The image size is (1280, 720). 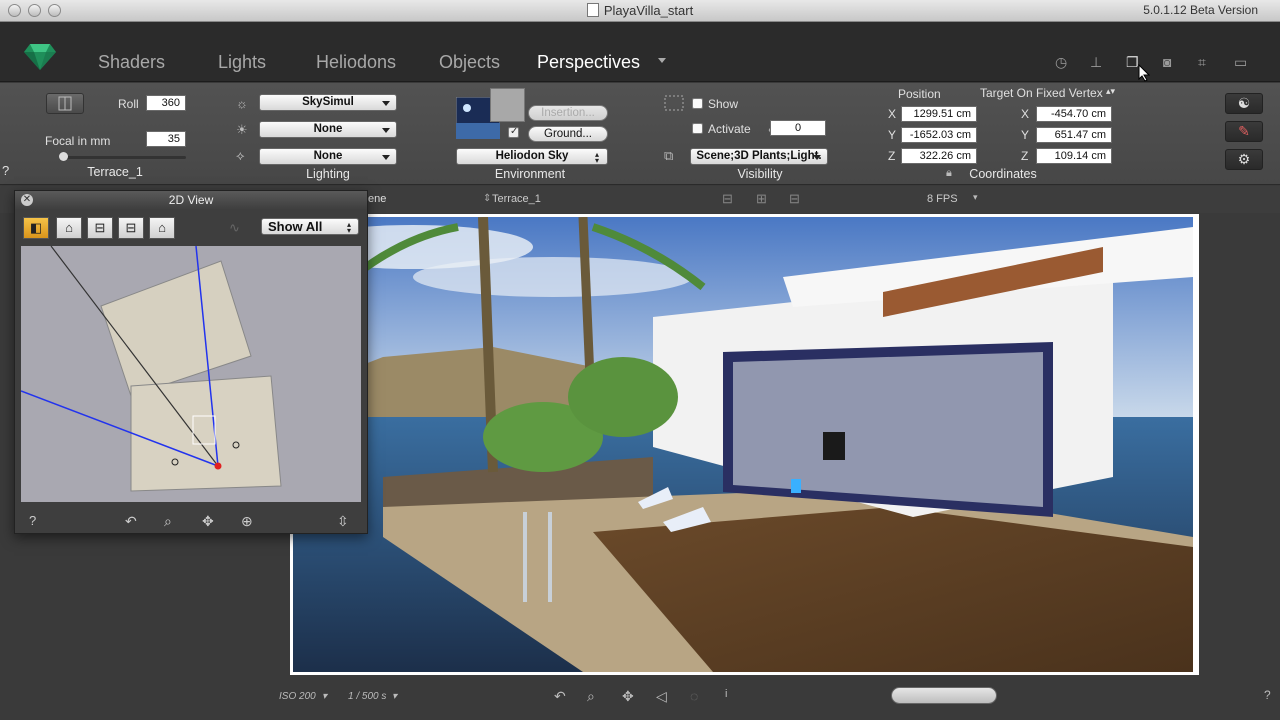 I want to click on tab-perspectives: Perspectives, so click(x=588, y=62).